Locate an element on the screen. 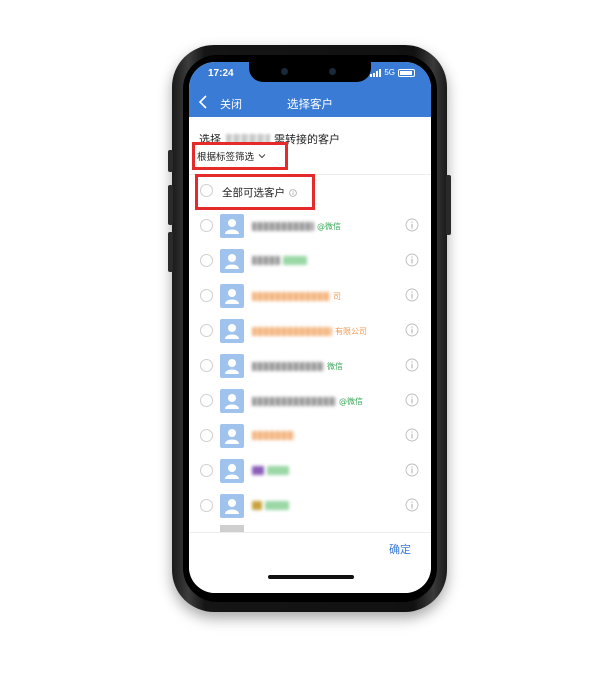  page-title: 选择客户 is located at coordinates (310, 104).